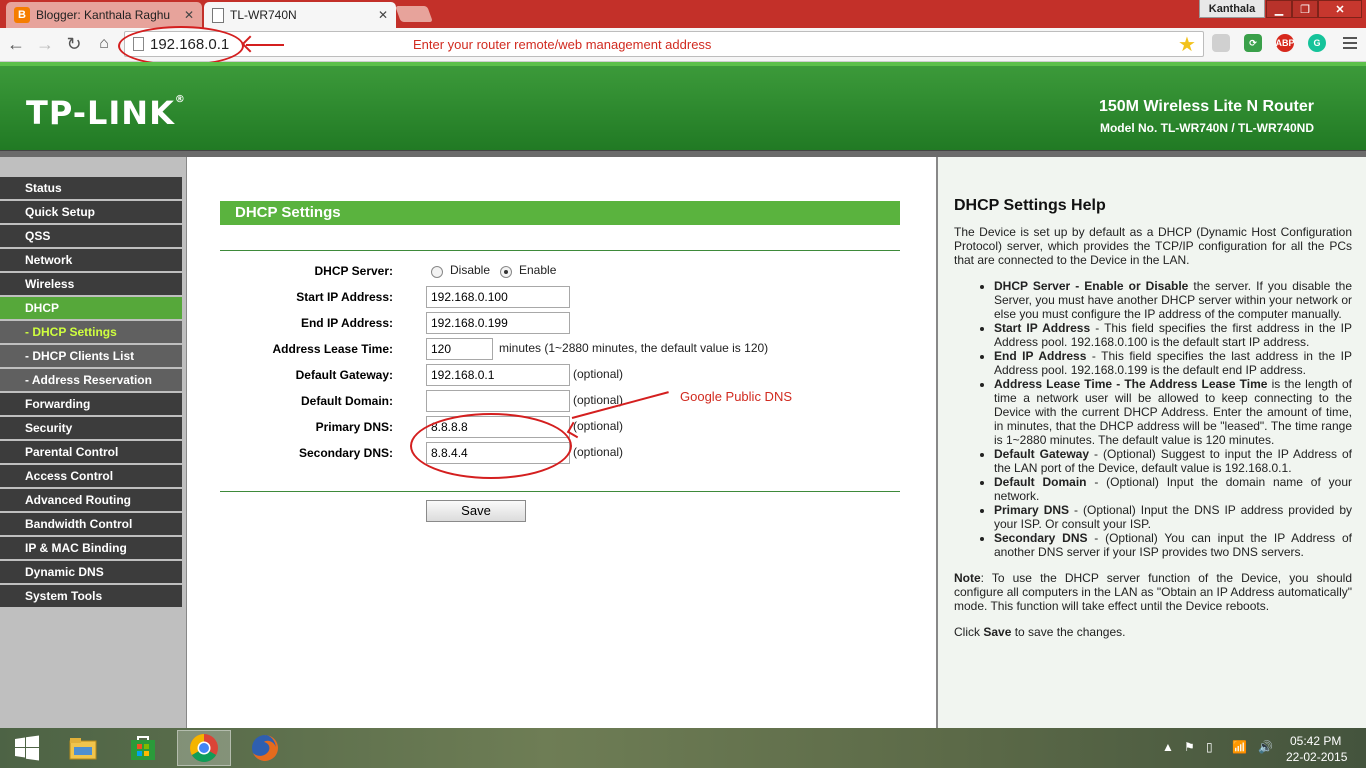  What do you see at coordinates (1315, 741) in the screenshot?
I see `clock-time: 05:42 PM` at bounding box center [1315, 741].